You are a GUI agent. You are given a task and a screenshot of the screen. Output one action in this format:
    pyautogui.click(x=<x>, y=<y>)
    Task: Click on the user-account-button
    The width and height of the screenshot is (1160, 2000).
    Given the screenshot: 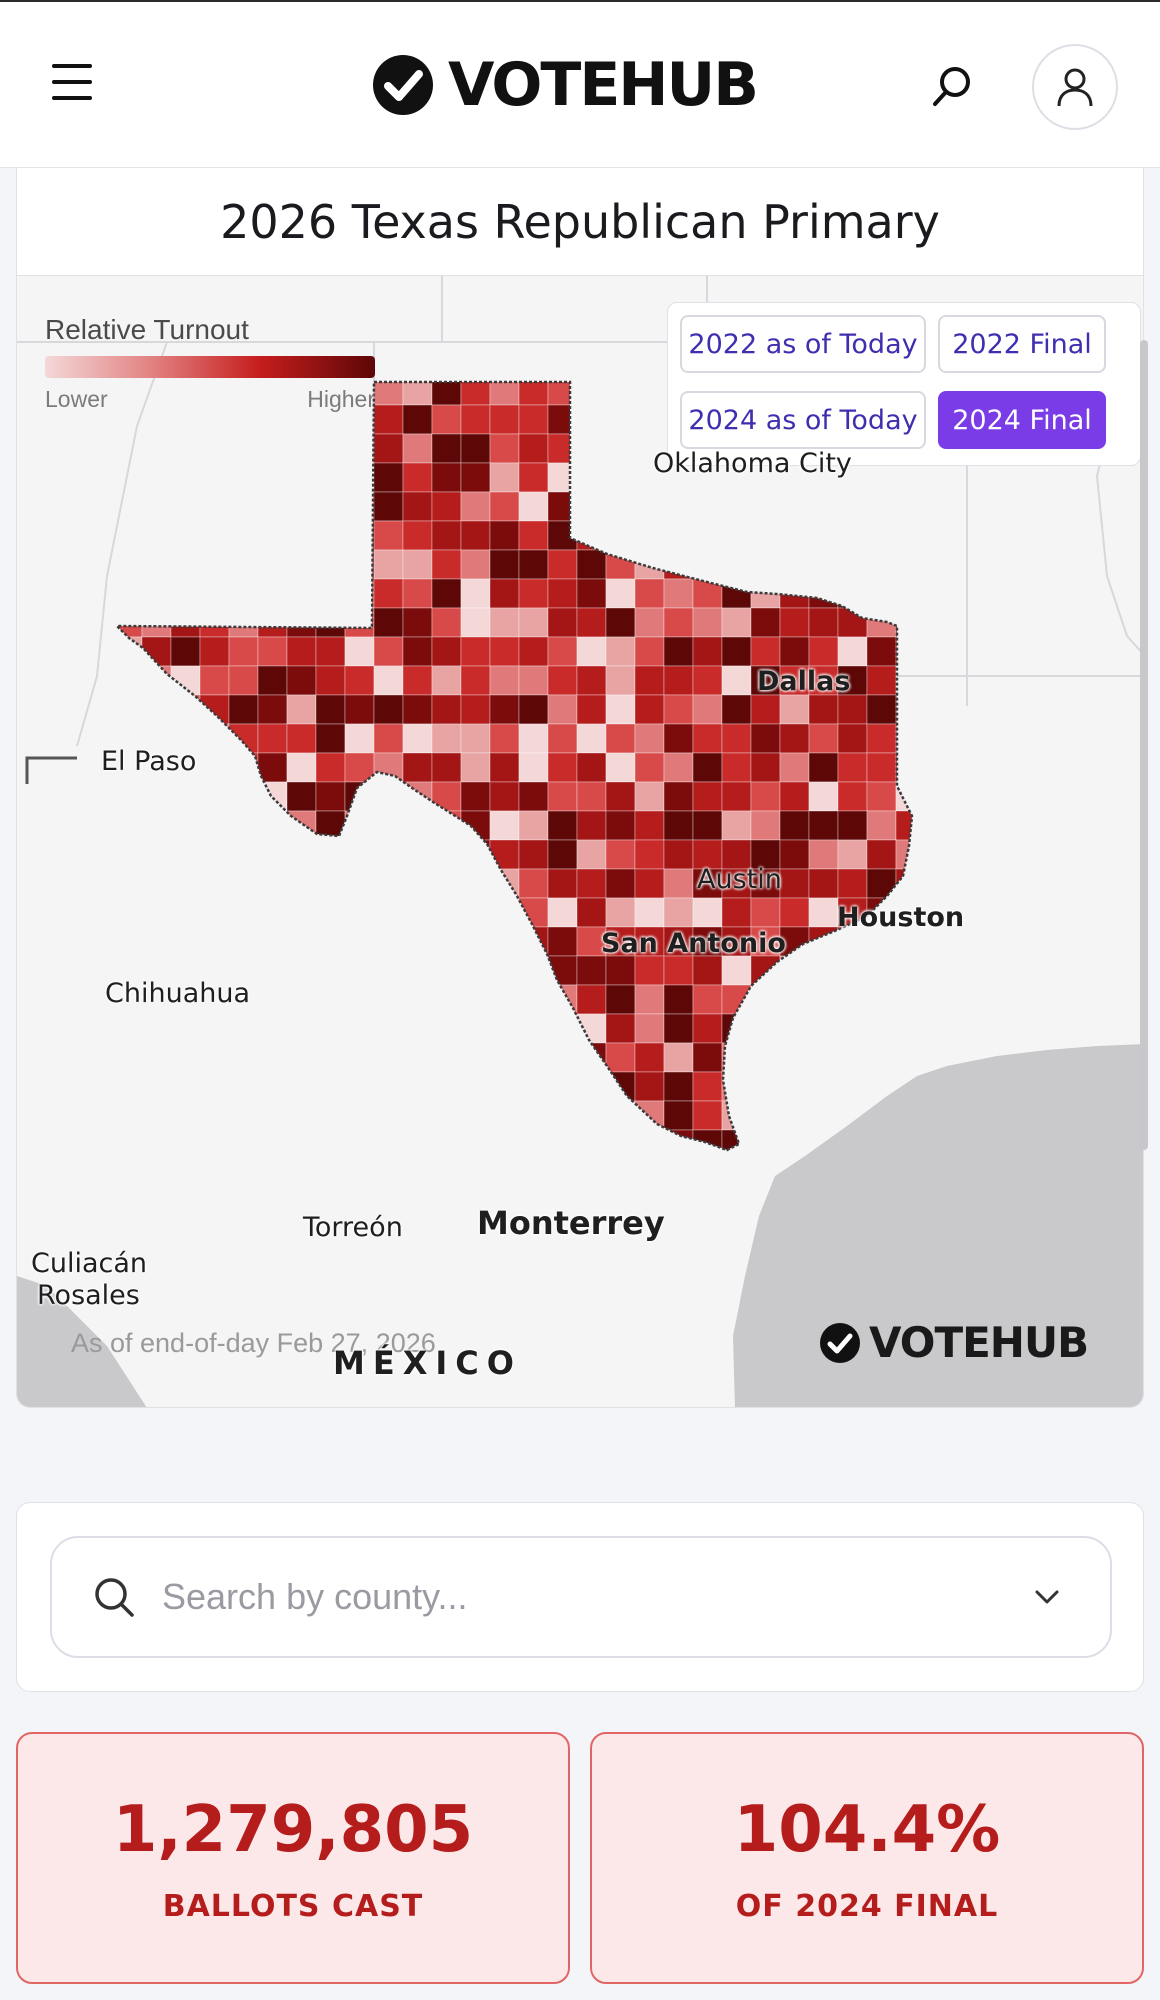 What is the action you would take?
    pyautogui.click(x=1075, y=87)
    